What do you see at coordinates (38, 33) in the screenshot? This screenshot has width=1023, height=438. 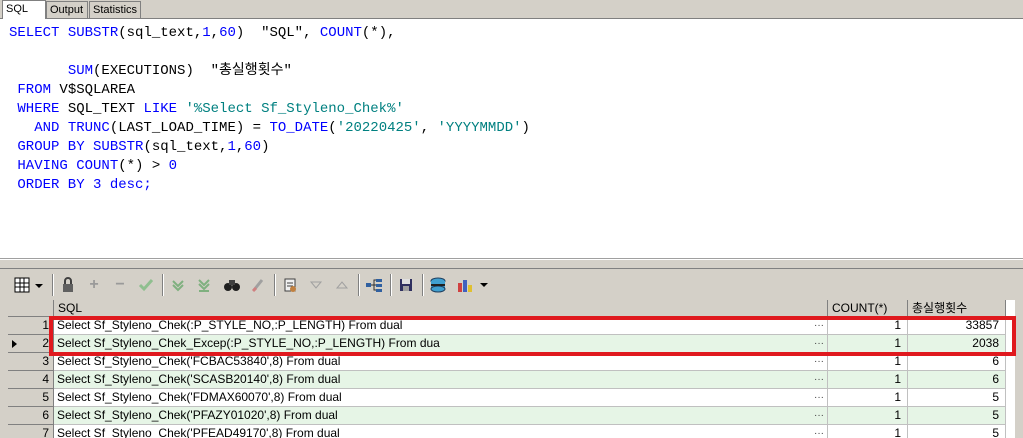 I see `code-token: SELECT` at bounding box center [38, 33].